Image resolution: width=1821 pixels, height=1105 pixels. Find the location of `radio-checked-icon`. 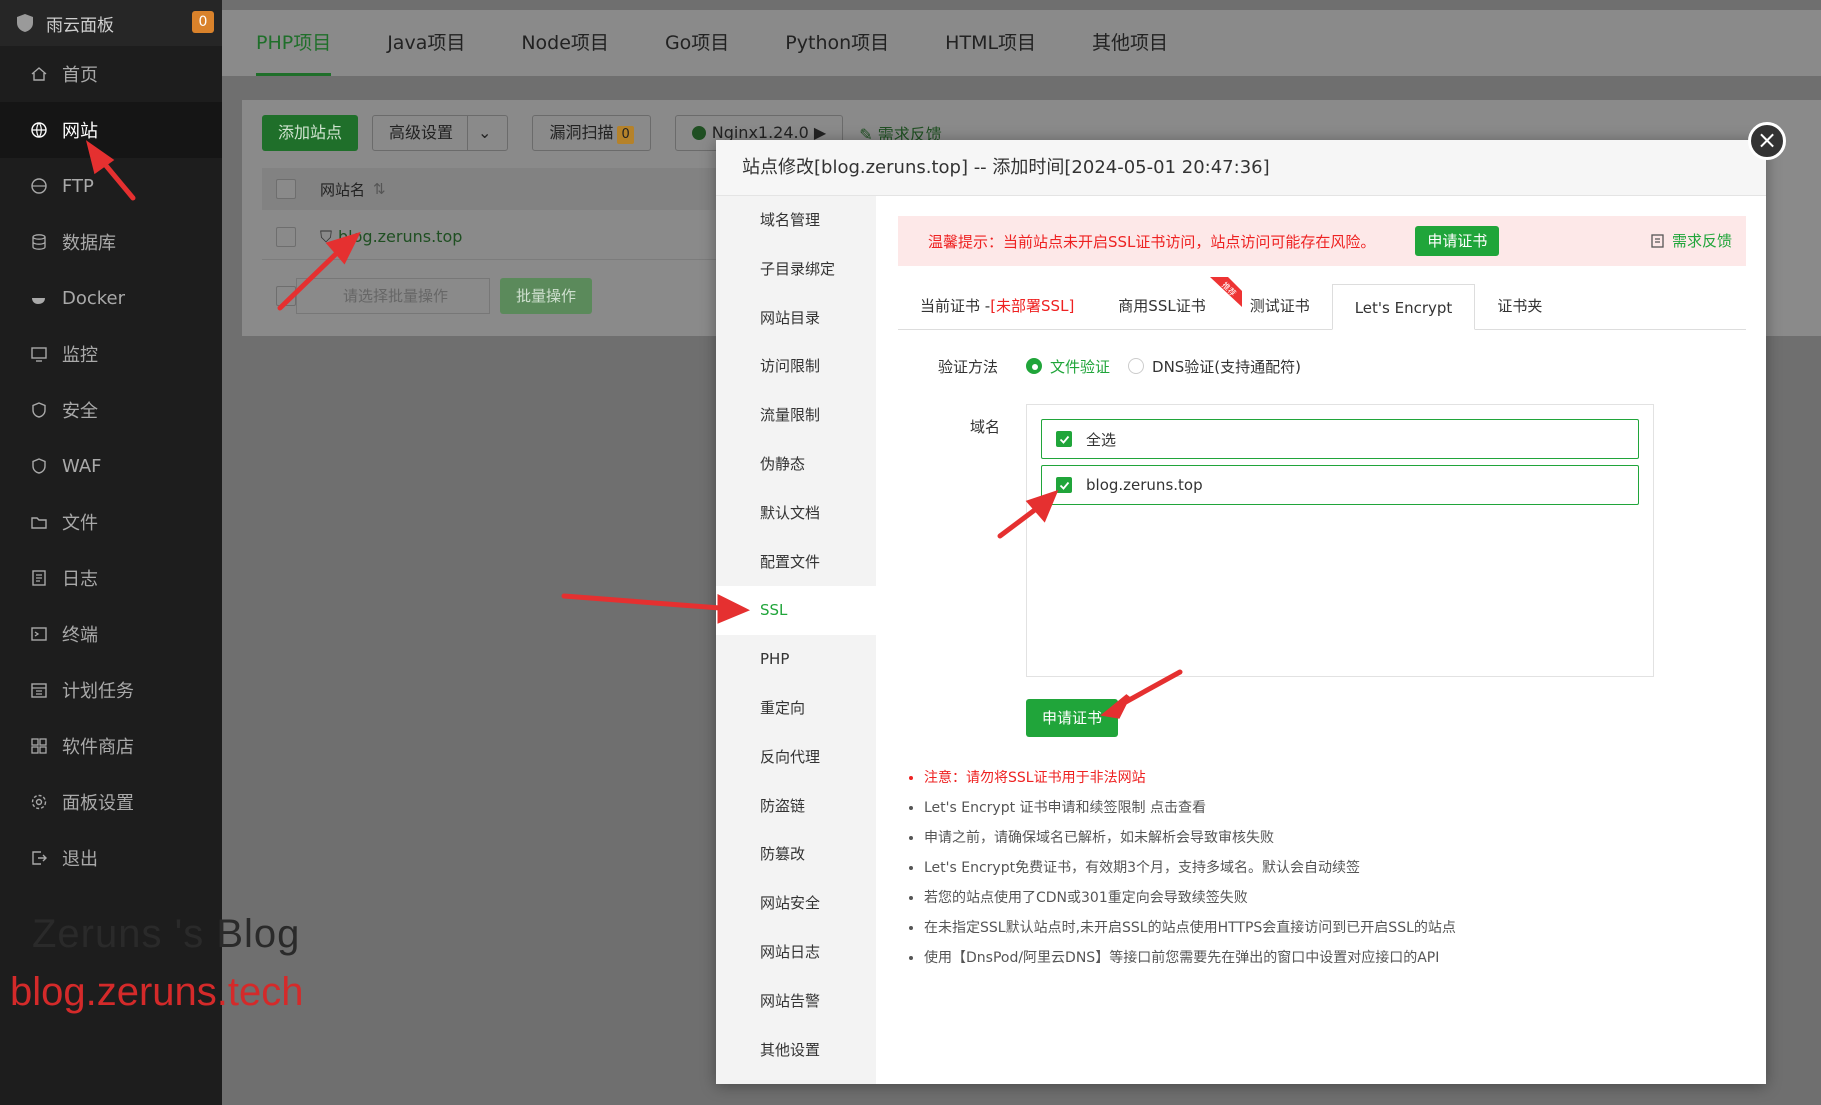

radio-checked-icon is located at coordinates (1034, 366).